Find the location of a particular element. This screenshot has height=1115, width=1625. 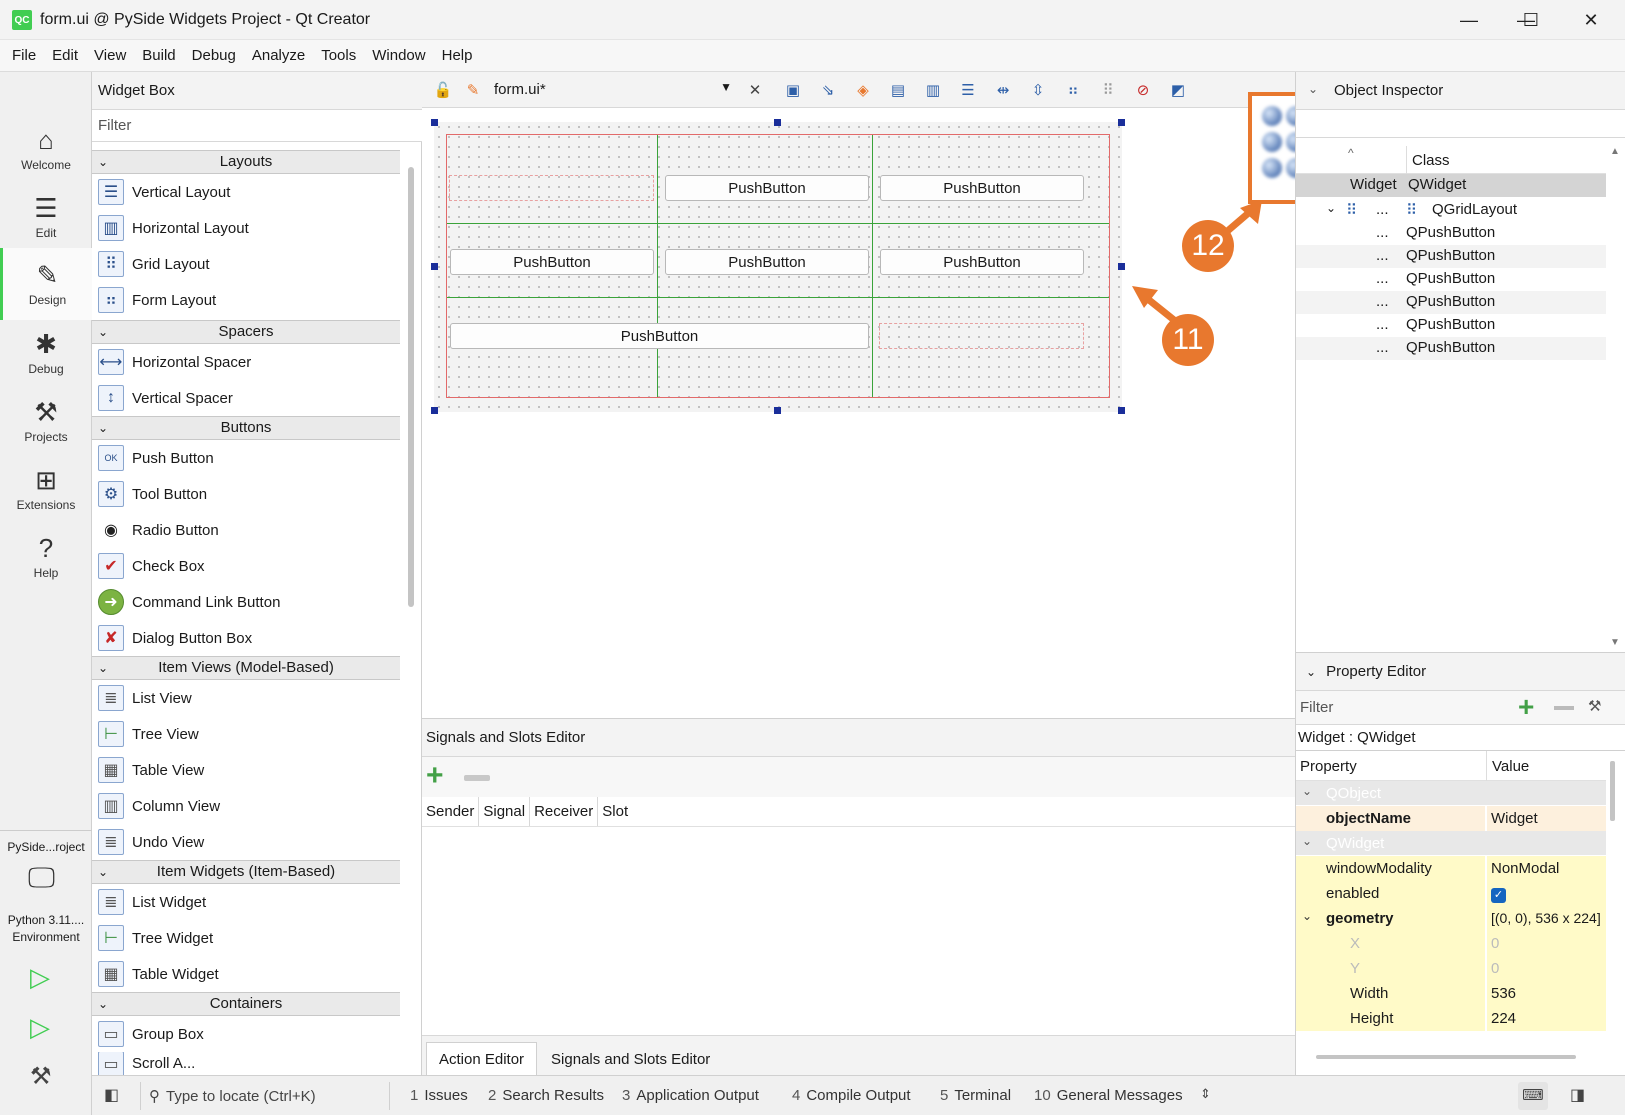

prop-enabled: enabled ✓ is located at coordinates (1451, 893).